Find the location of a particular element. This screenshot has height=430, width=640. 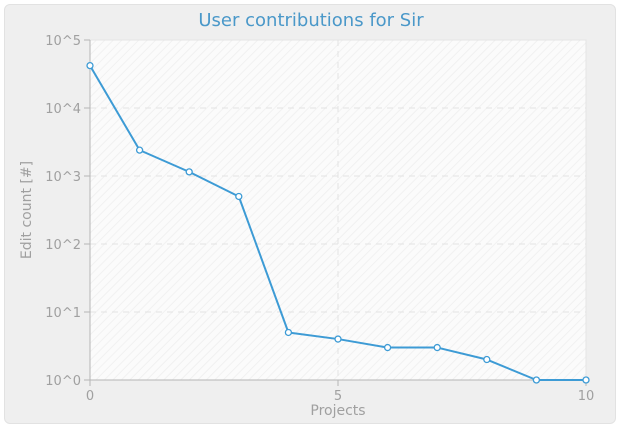

x-tick-label: 10 is located at coordinates (586, 396).